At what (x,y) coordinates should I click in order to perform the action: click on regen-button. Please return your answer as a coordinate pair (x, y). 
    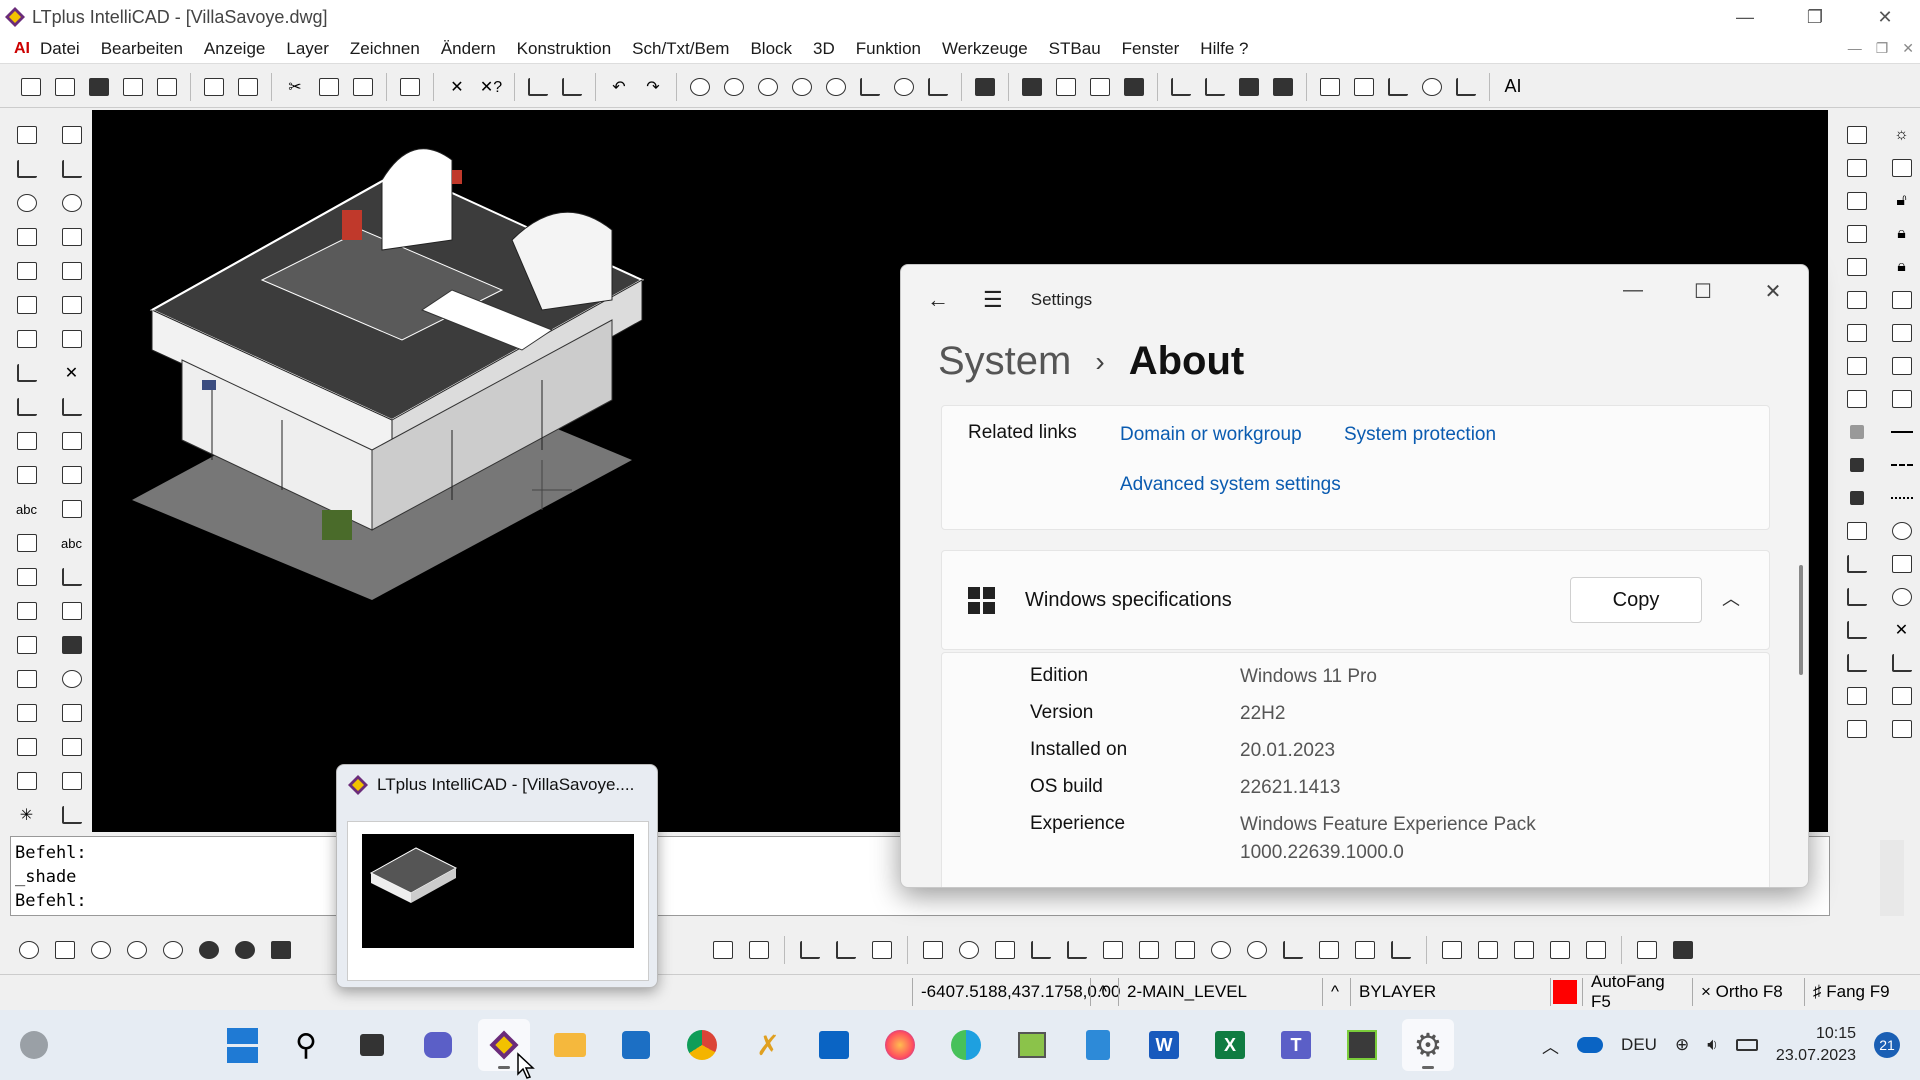
    Looking at the image, I should click on (985, 87).